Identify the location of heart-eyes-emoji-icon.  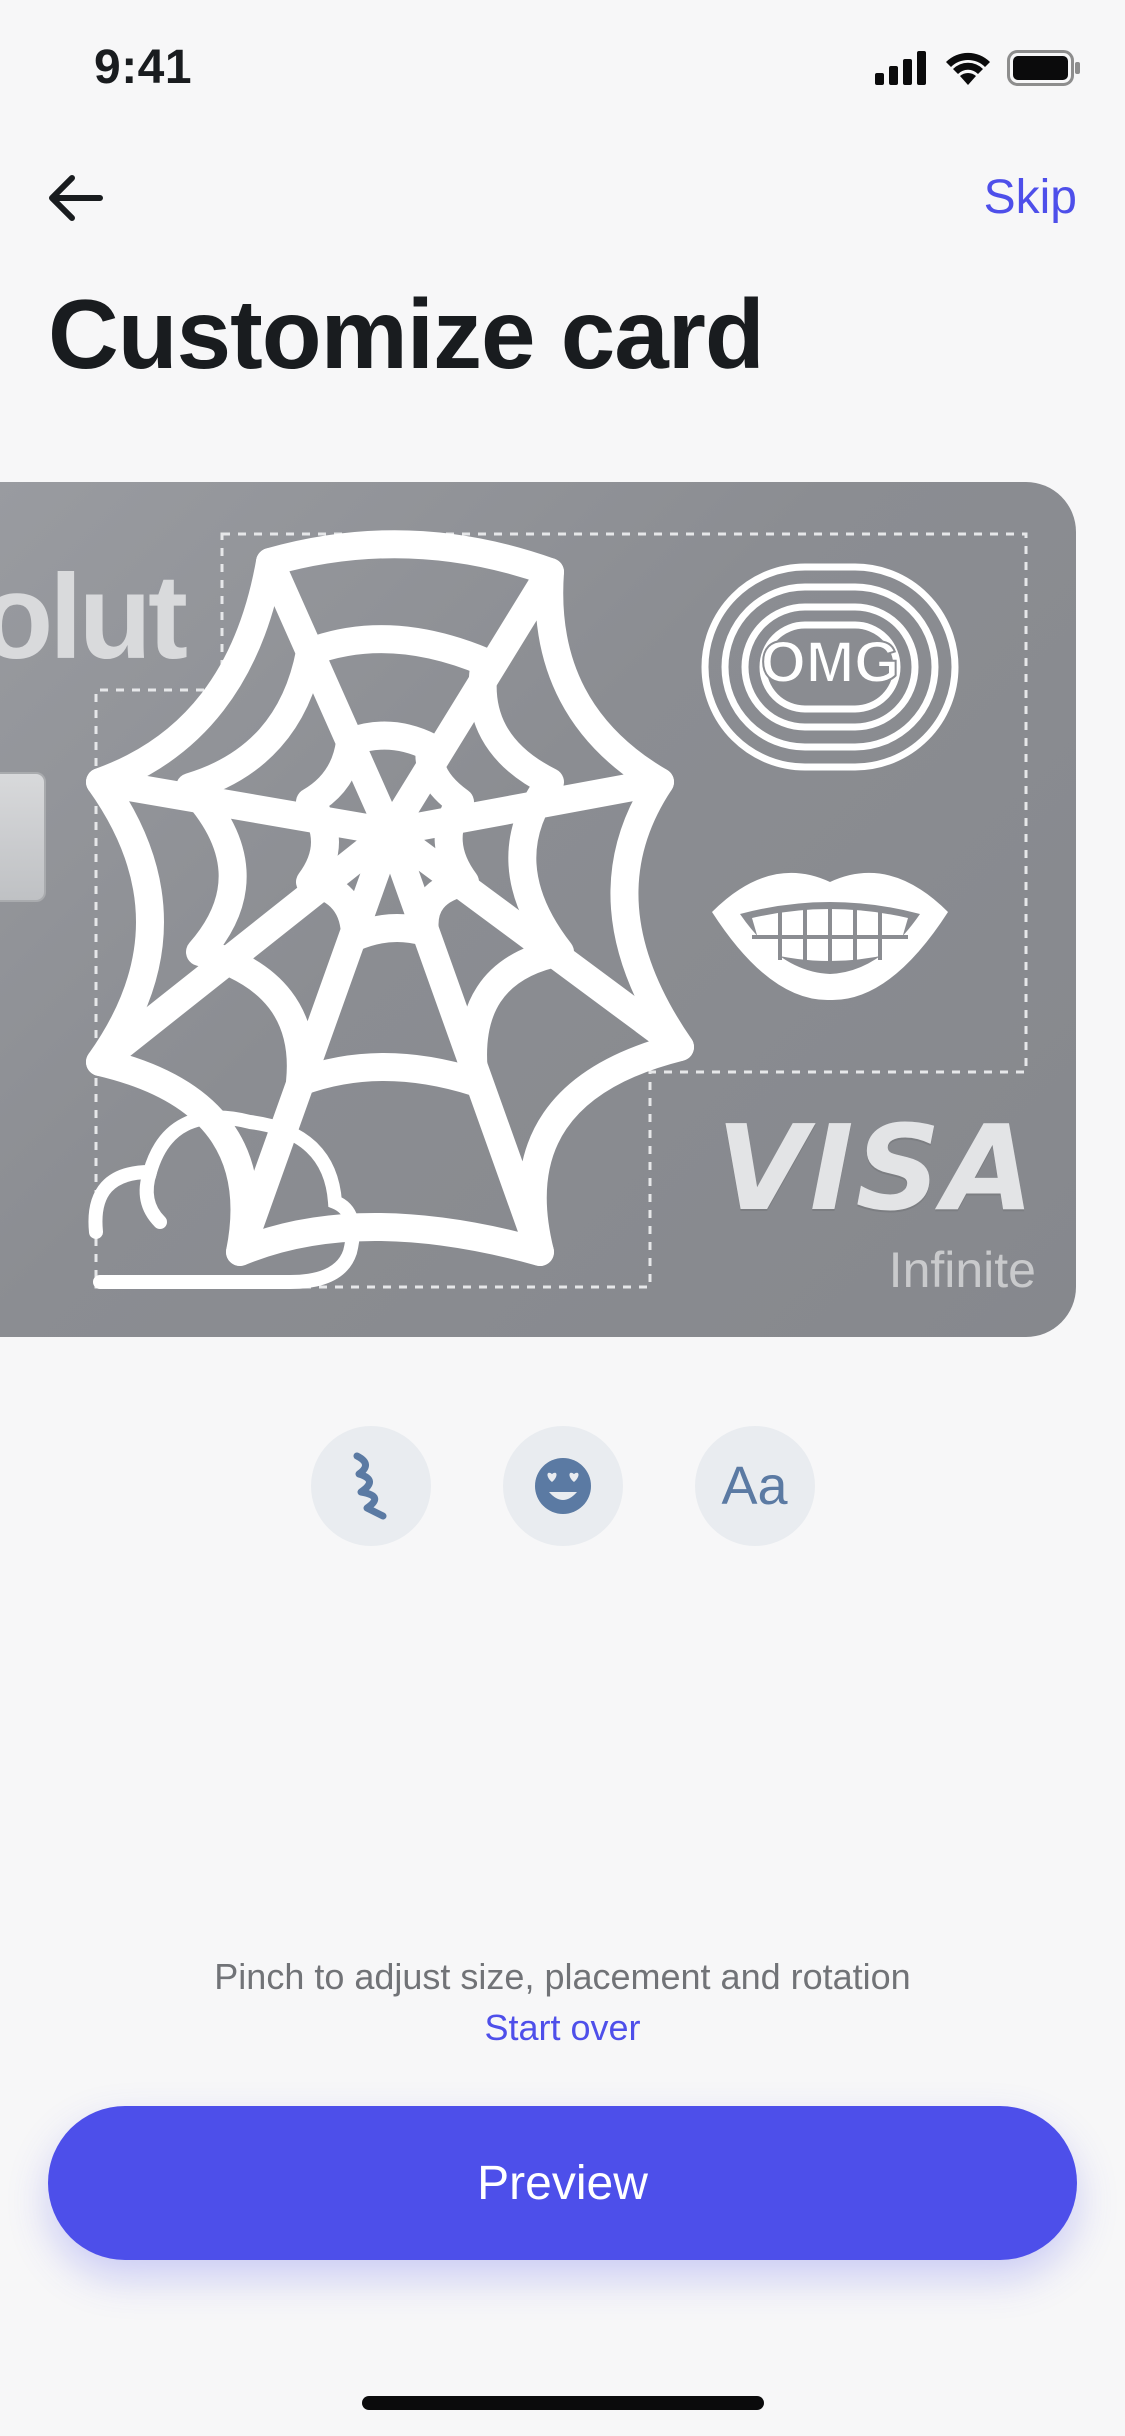
(562, 1486).